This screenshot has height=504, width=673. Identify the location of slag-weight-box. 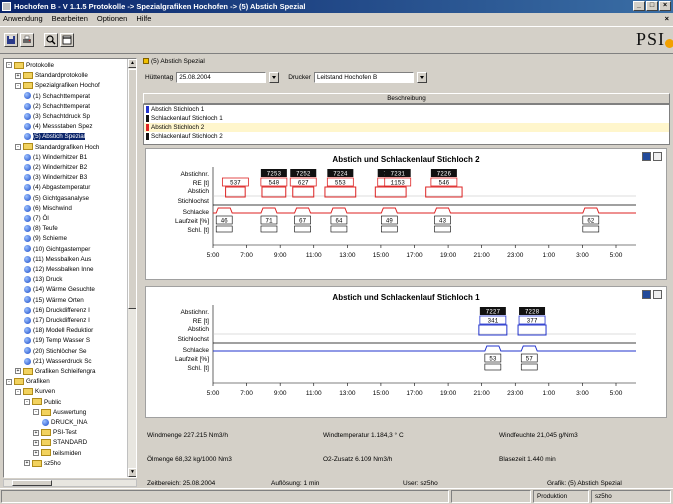
(224, 229).